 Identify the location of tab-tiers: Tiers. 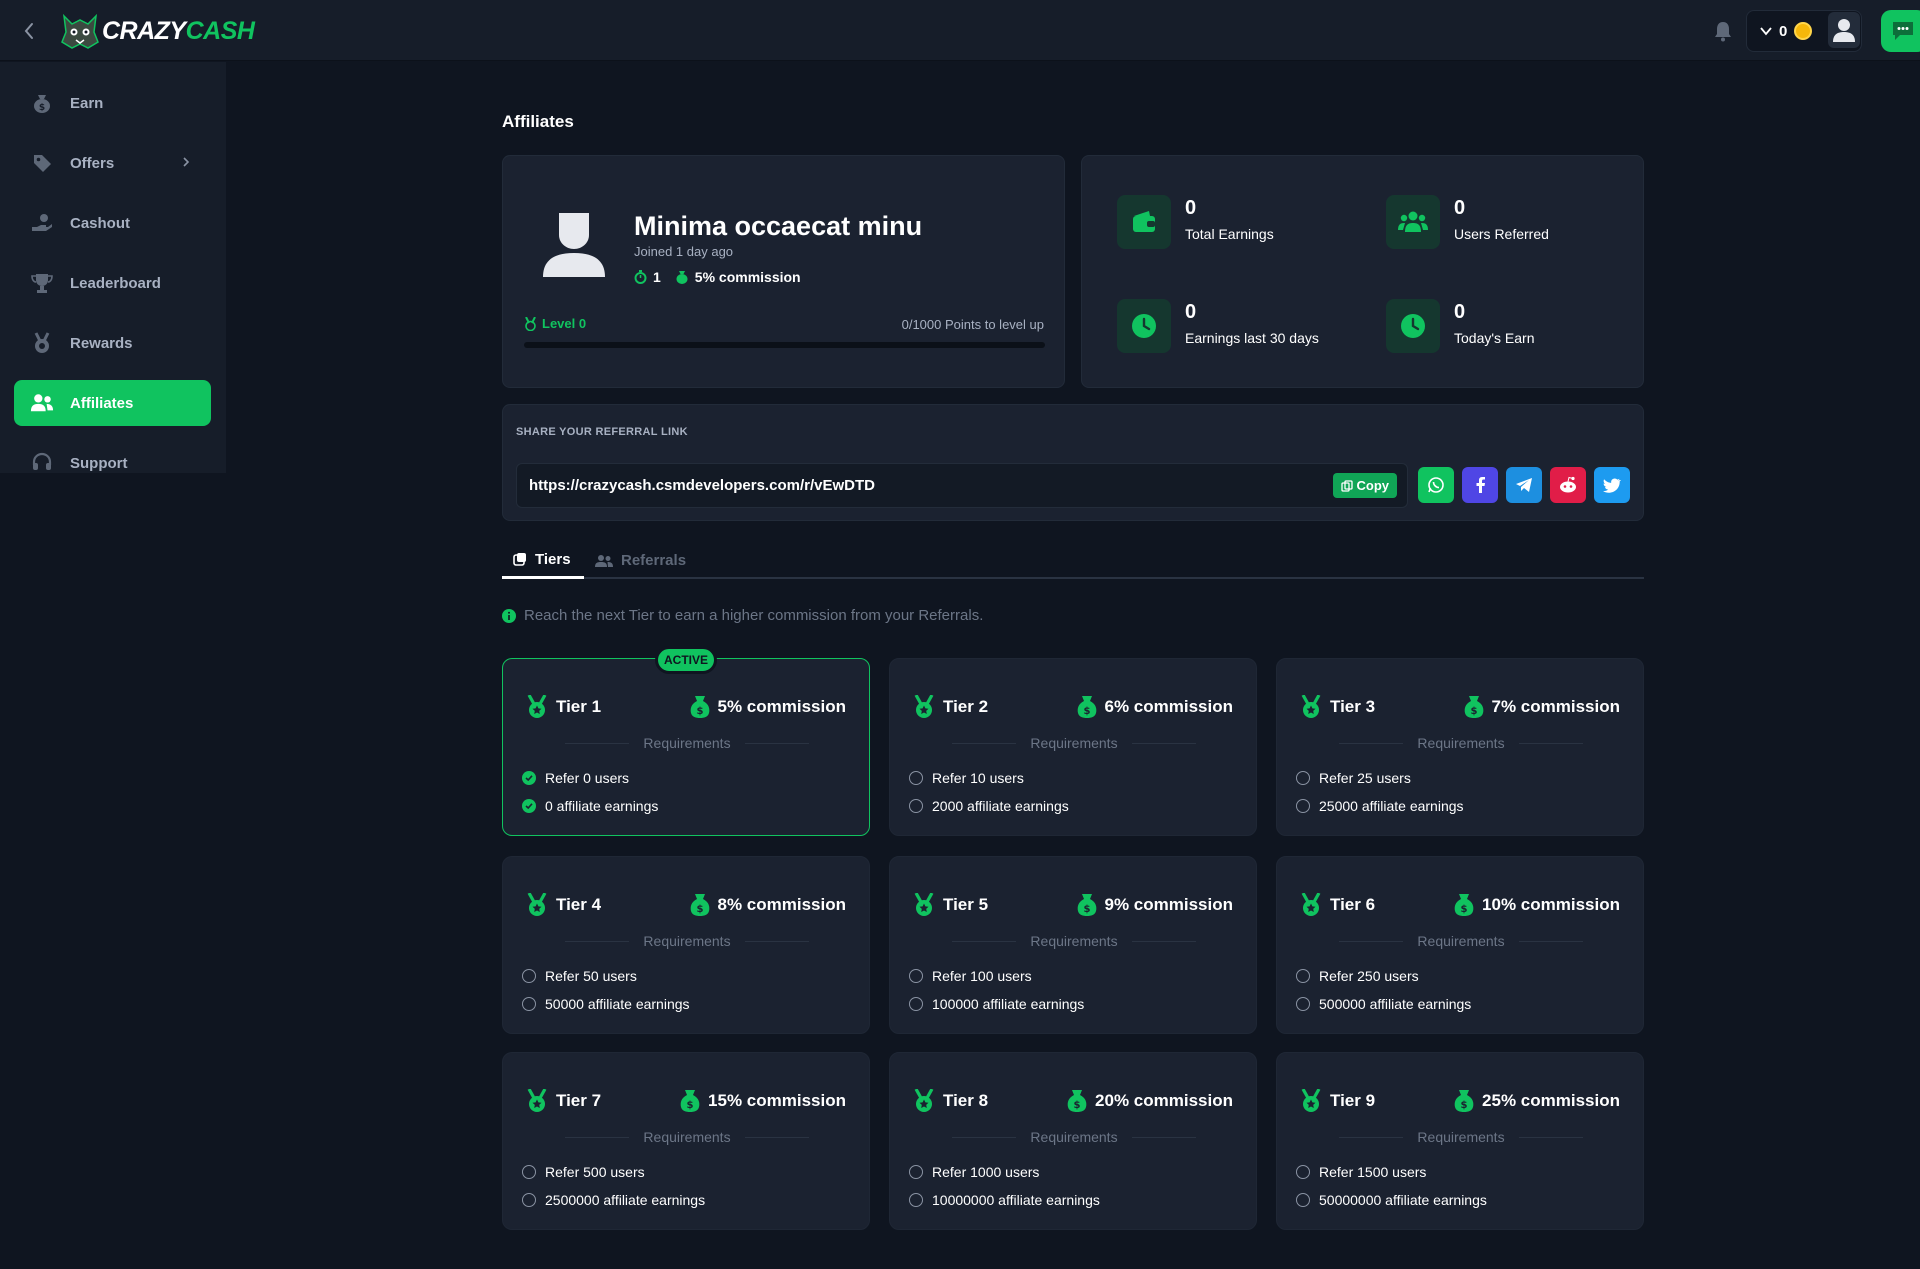
(543, 560).